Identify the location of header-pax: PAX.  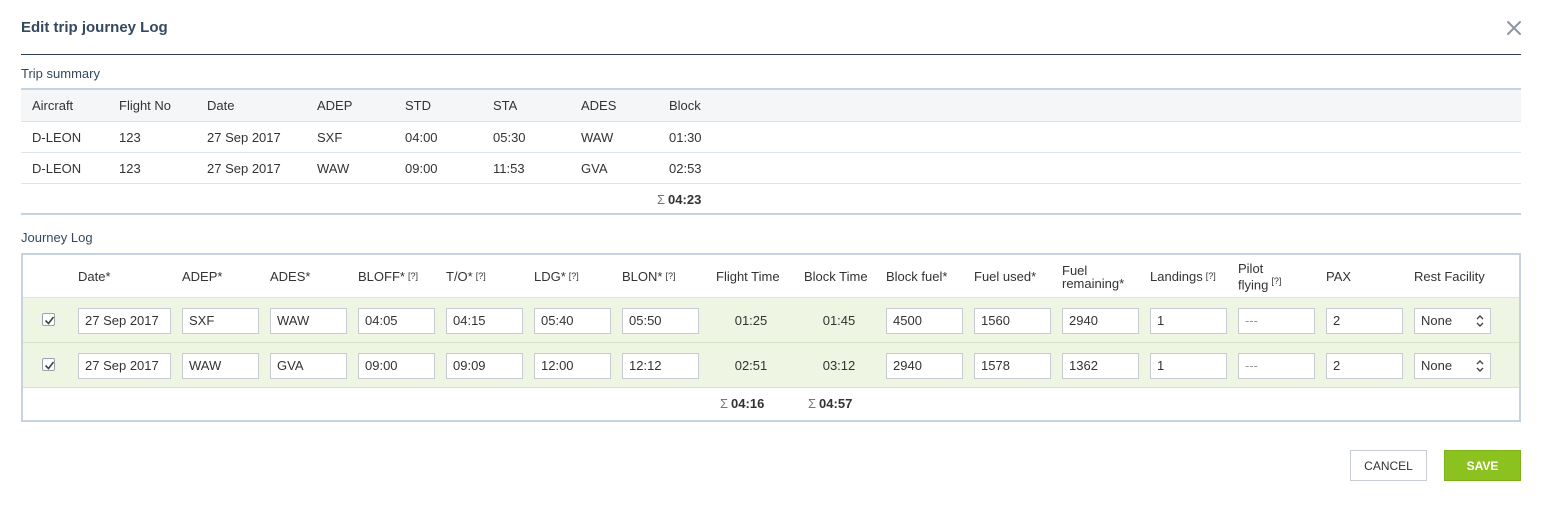
(1339, 276).